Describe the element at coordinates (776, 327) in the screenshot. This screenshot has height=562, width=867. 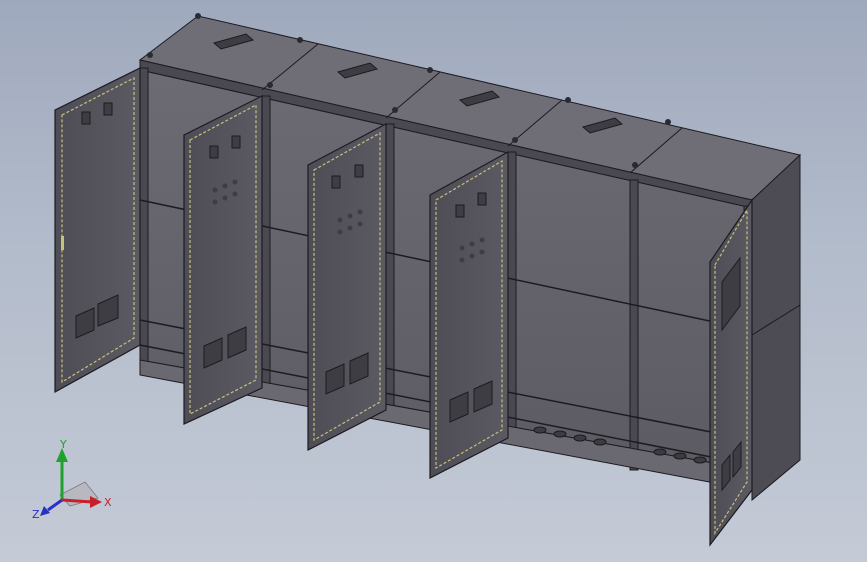
I see `cabinet-right-side-panel` at that location.